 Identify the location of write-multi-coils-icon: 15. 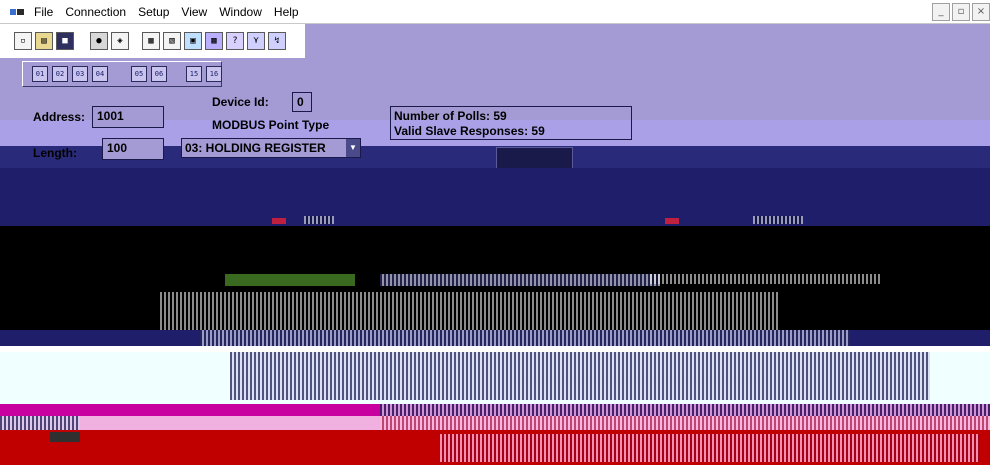
(194, 74).